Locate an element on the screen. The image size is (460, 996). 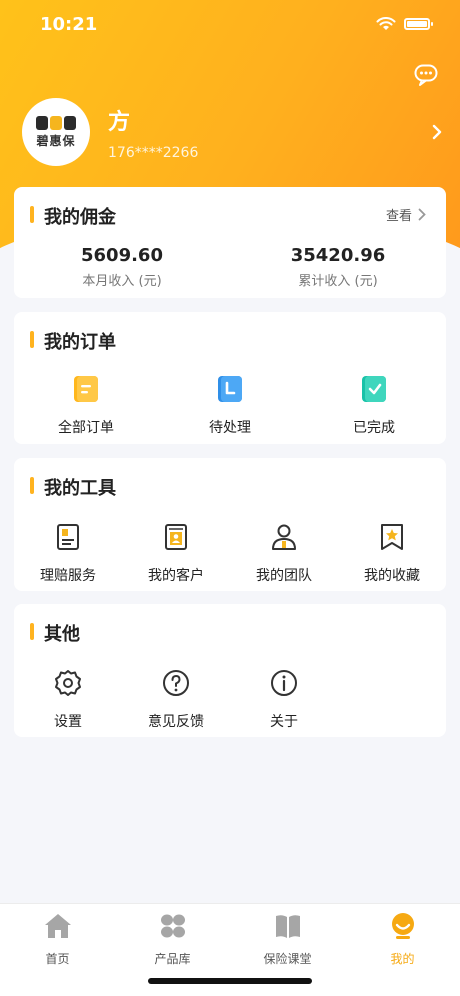
logo-text: 碧惠保 is located at coordinates (56, 140).